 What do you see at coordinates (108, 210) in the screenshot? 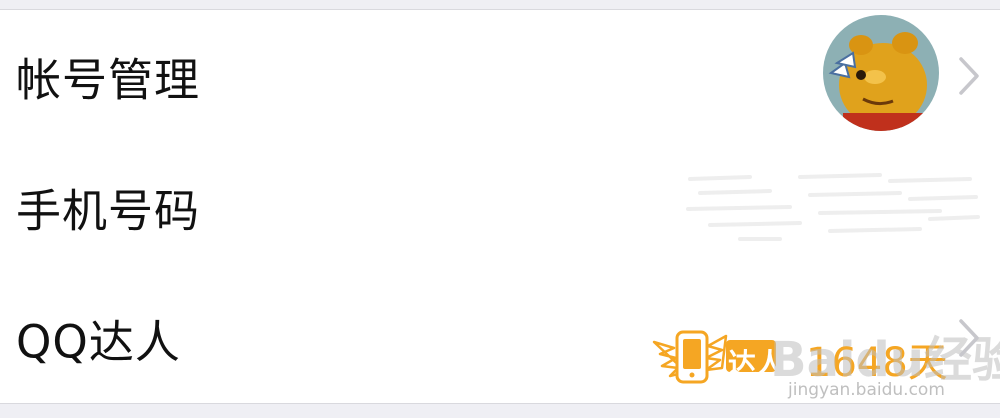
I see `row-label-phone-number: 手机号码` at bounding box center [108, 210].